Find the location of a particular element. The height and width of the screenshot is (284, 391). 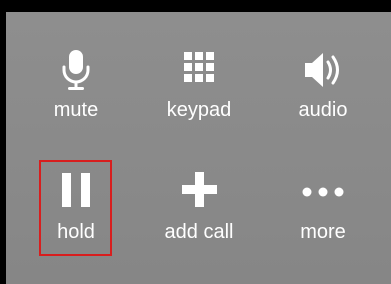

plus-icon is located at coordinates (199, 194).